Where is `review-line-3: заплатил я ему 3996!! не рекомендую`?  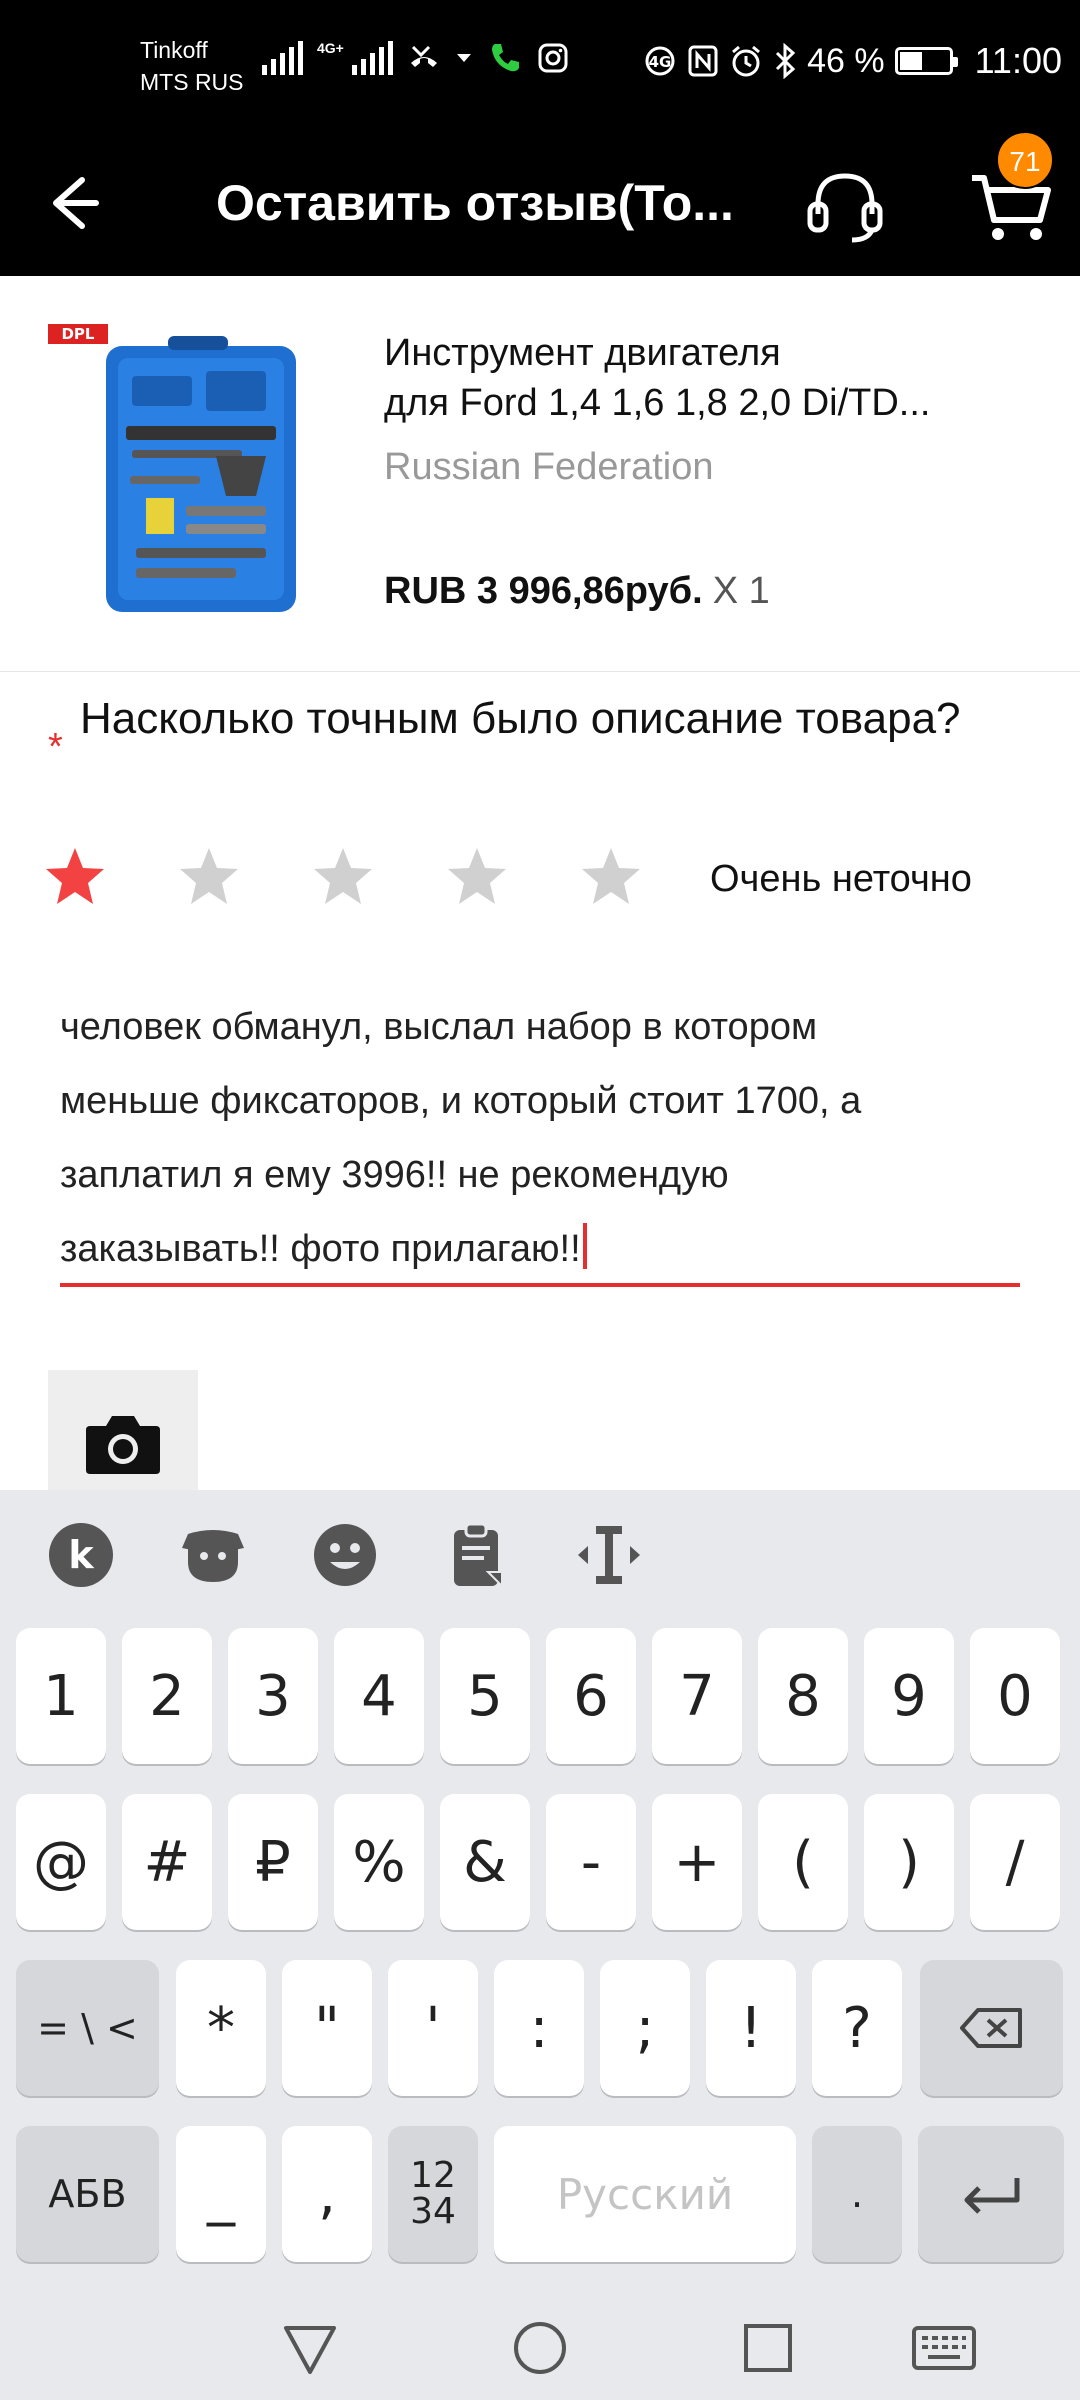
review-line-3: заплатил я ему 3996!! не рекомендую is located at coordinates (394, 1175).